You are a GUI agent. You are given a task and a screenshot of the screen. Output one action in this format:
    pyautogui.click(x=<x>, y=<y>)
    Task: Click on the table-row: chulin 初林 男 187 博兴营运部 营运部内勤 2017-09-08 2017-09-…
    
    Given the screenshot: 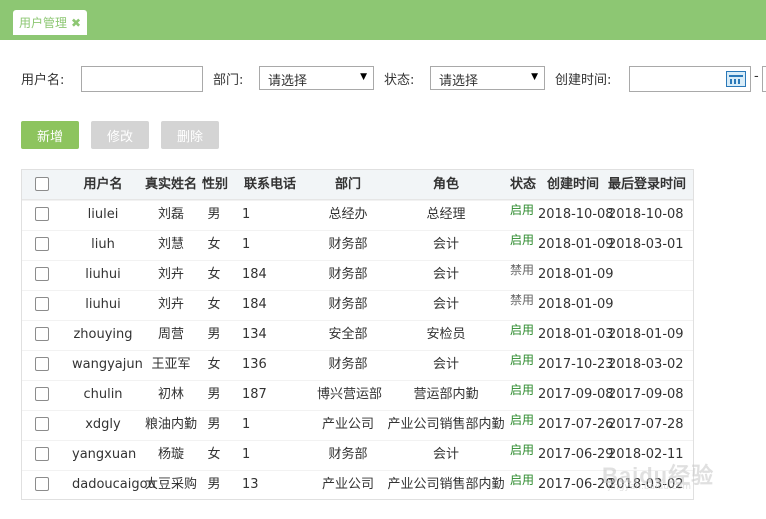 What is the action you would take?
    pyautogui.click(x=357, y=395)
    